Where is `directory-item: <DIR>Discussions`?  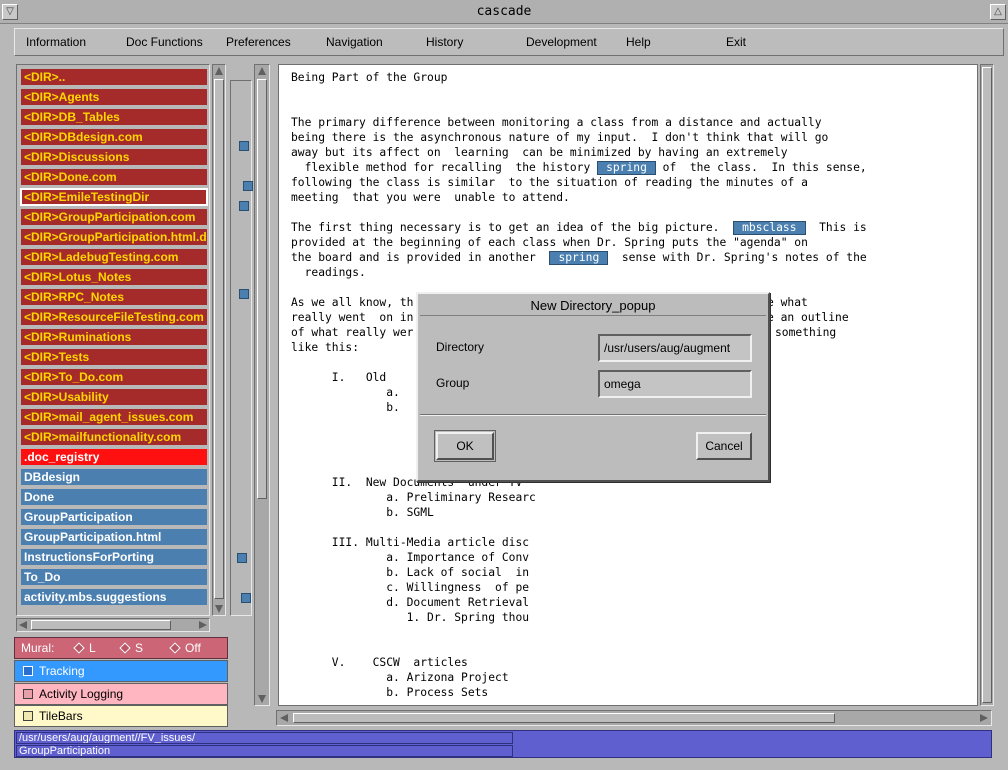 directory-item: <DIR>Discussions is located at coordinates (114, 157).